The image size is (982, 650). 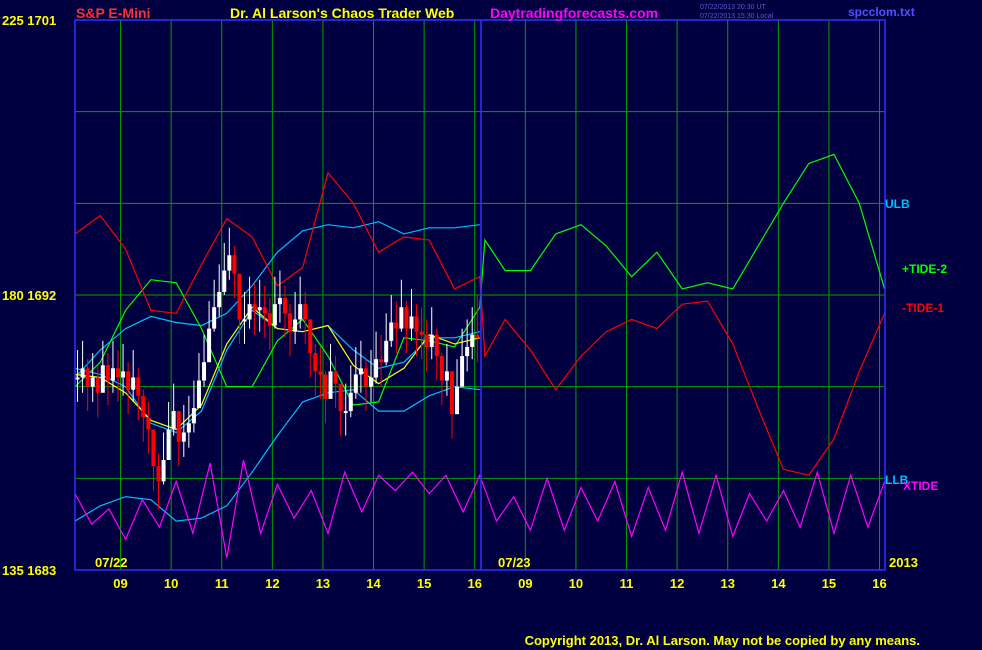 I want to click on date-label: 07/23, so click(x=514, y=562).